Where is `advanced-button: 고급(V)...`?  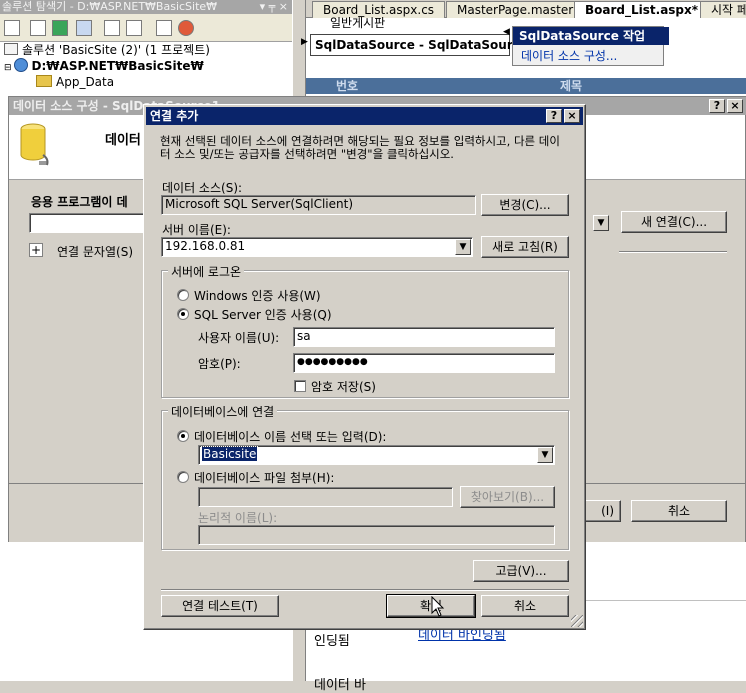 advanced-button: 고급(V)... is located at coordinates (521, 571).